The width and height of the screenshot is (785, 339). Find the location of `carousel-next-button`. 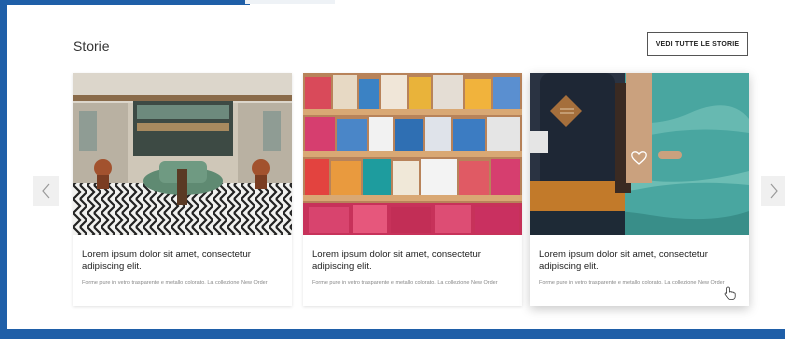

carousel-next-button is located at coordinates (773, 191).